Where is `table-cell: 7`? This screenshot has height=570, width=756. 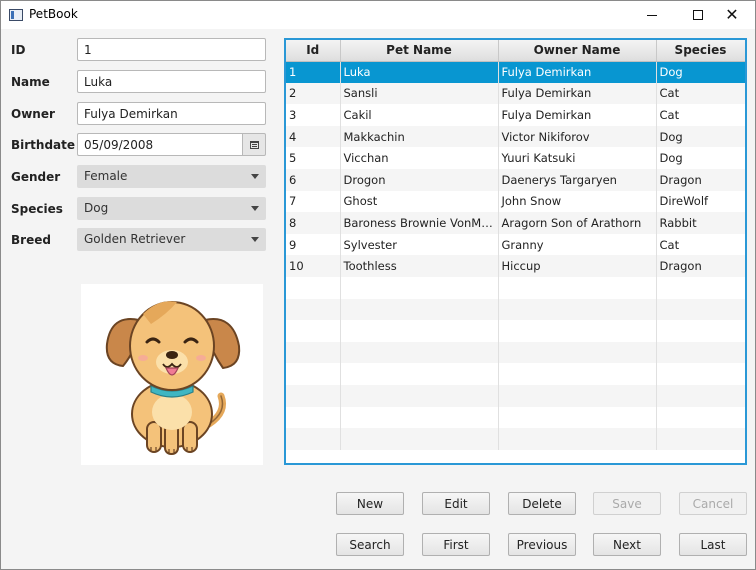 table-cell: 7 is located at coordinates (313, 201).